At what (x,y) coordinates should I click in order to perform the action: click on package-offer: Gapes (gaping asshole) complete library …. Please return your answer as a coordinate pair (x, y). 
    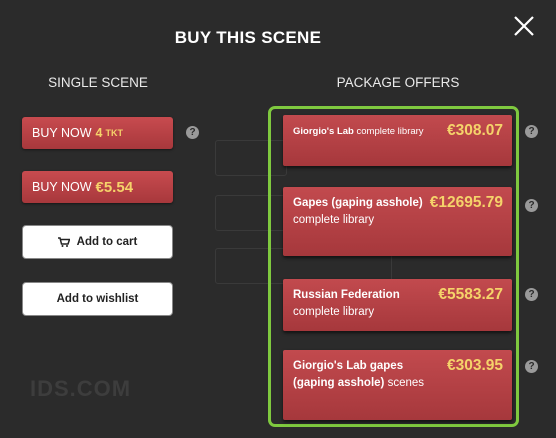
    Looking at the image, I should click on (397, 221).